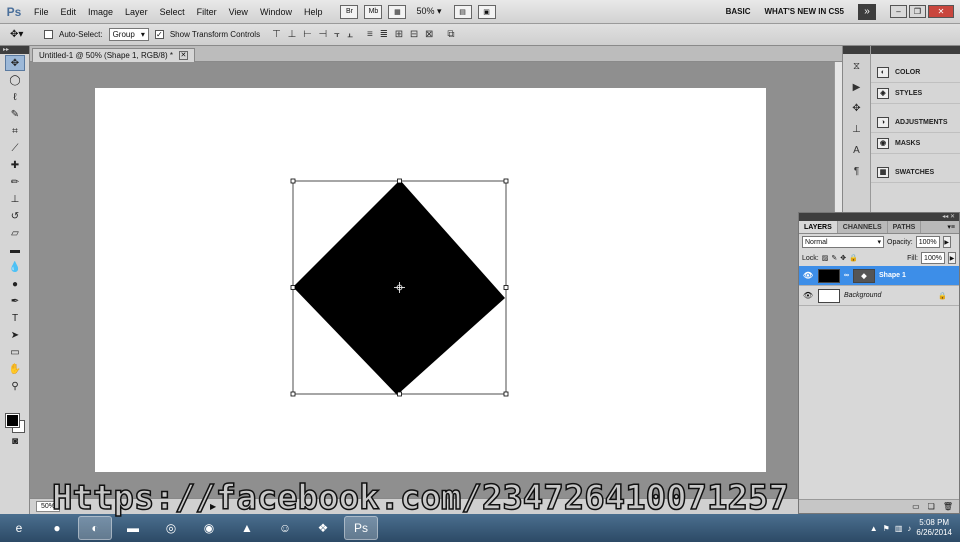  Describe the element at coordinates (857, 87) in the screenshot. I see `actions-panel-icon: ▶` at that location.